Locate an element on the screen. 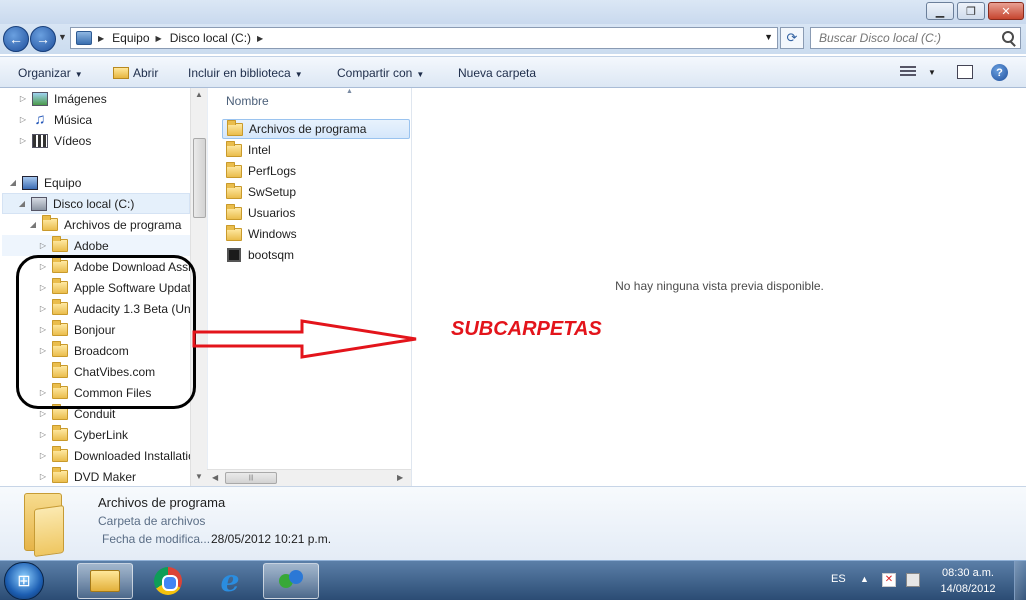  nav-item-subfolder: ▷ Downloaded Installatio is located at coordinates (114, 455).